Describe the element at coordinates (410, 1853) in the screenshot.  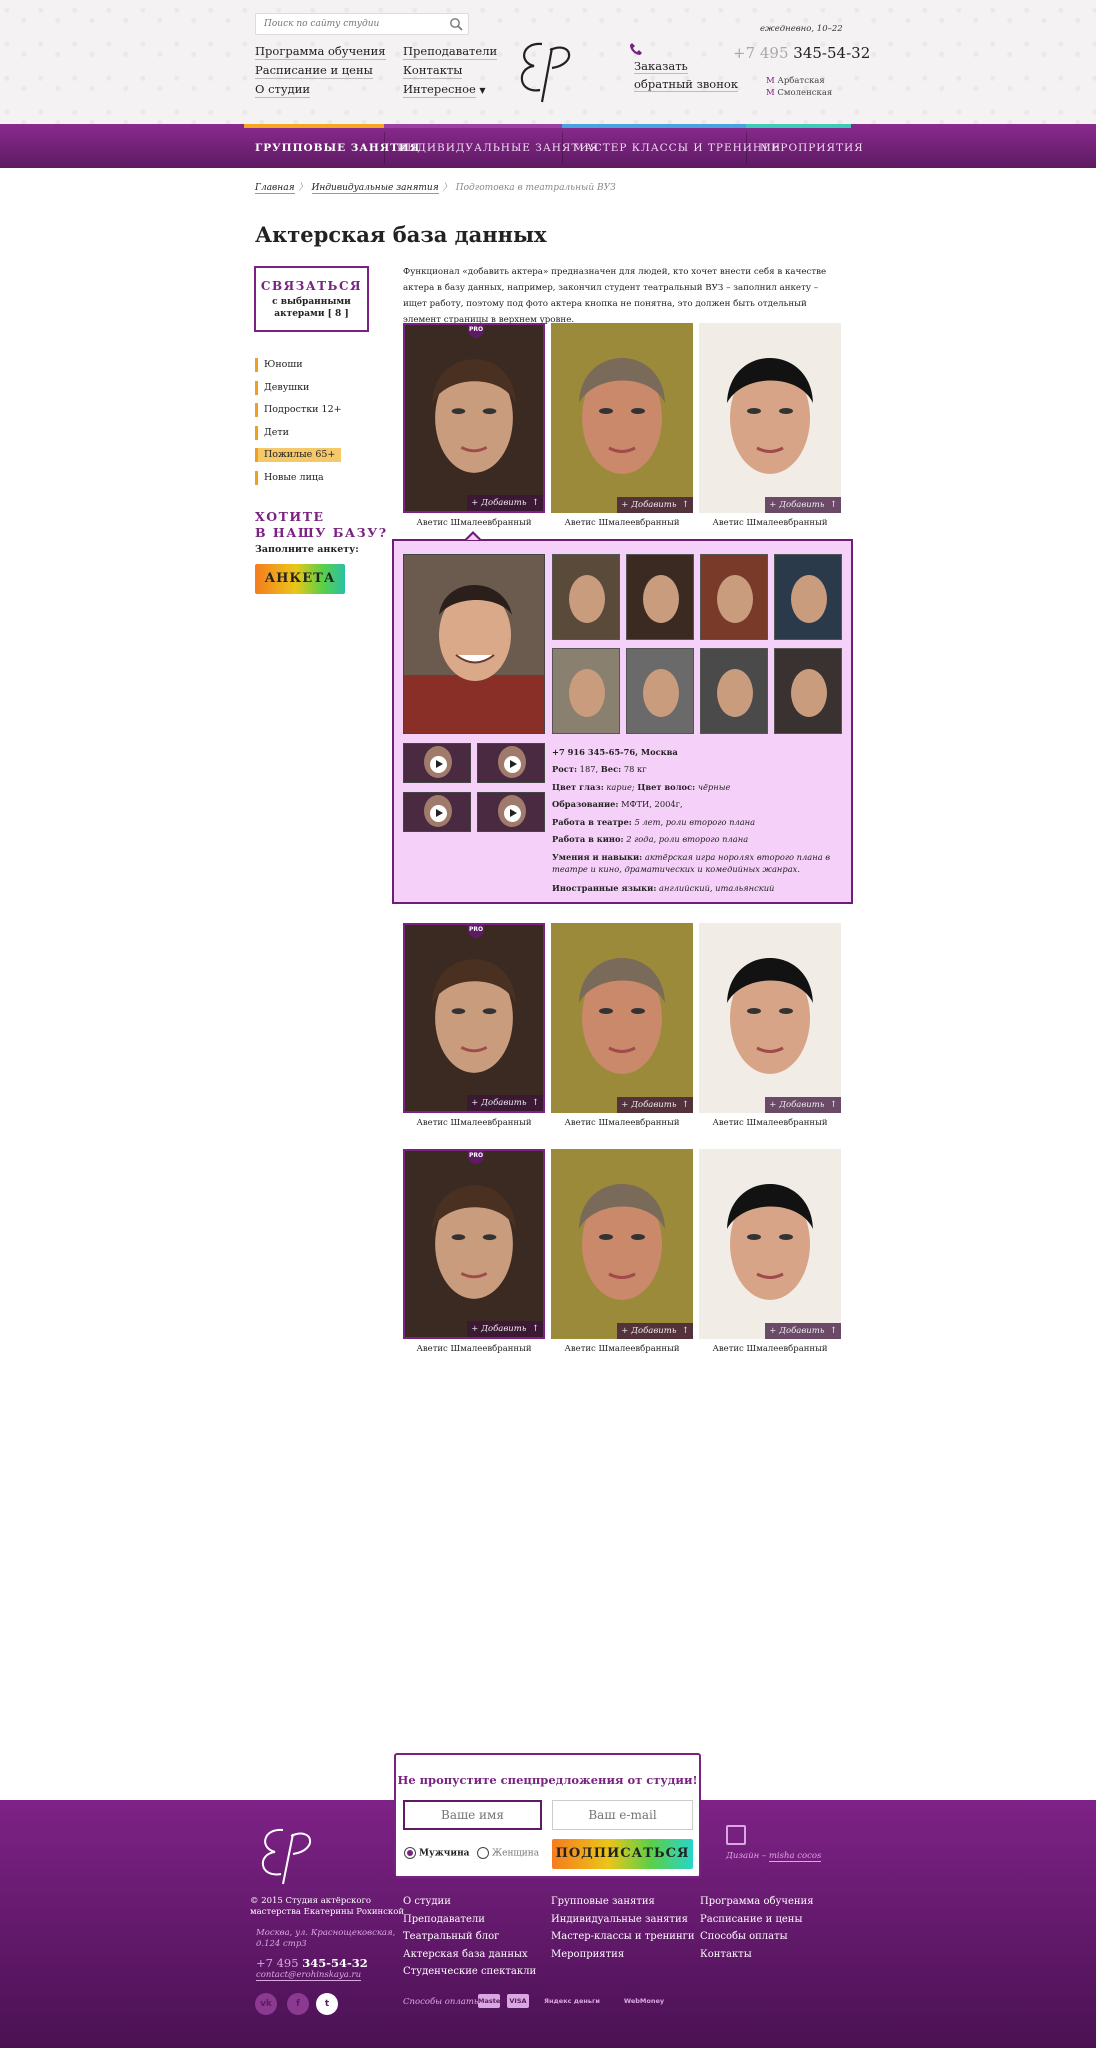
I see `radio-checked-icon` at that location.